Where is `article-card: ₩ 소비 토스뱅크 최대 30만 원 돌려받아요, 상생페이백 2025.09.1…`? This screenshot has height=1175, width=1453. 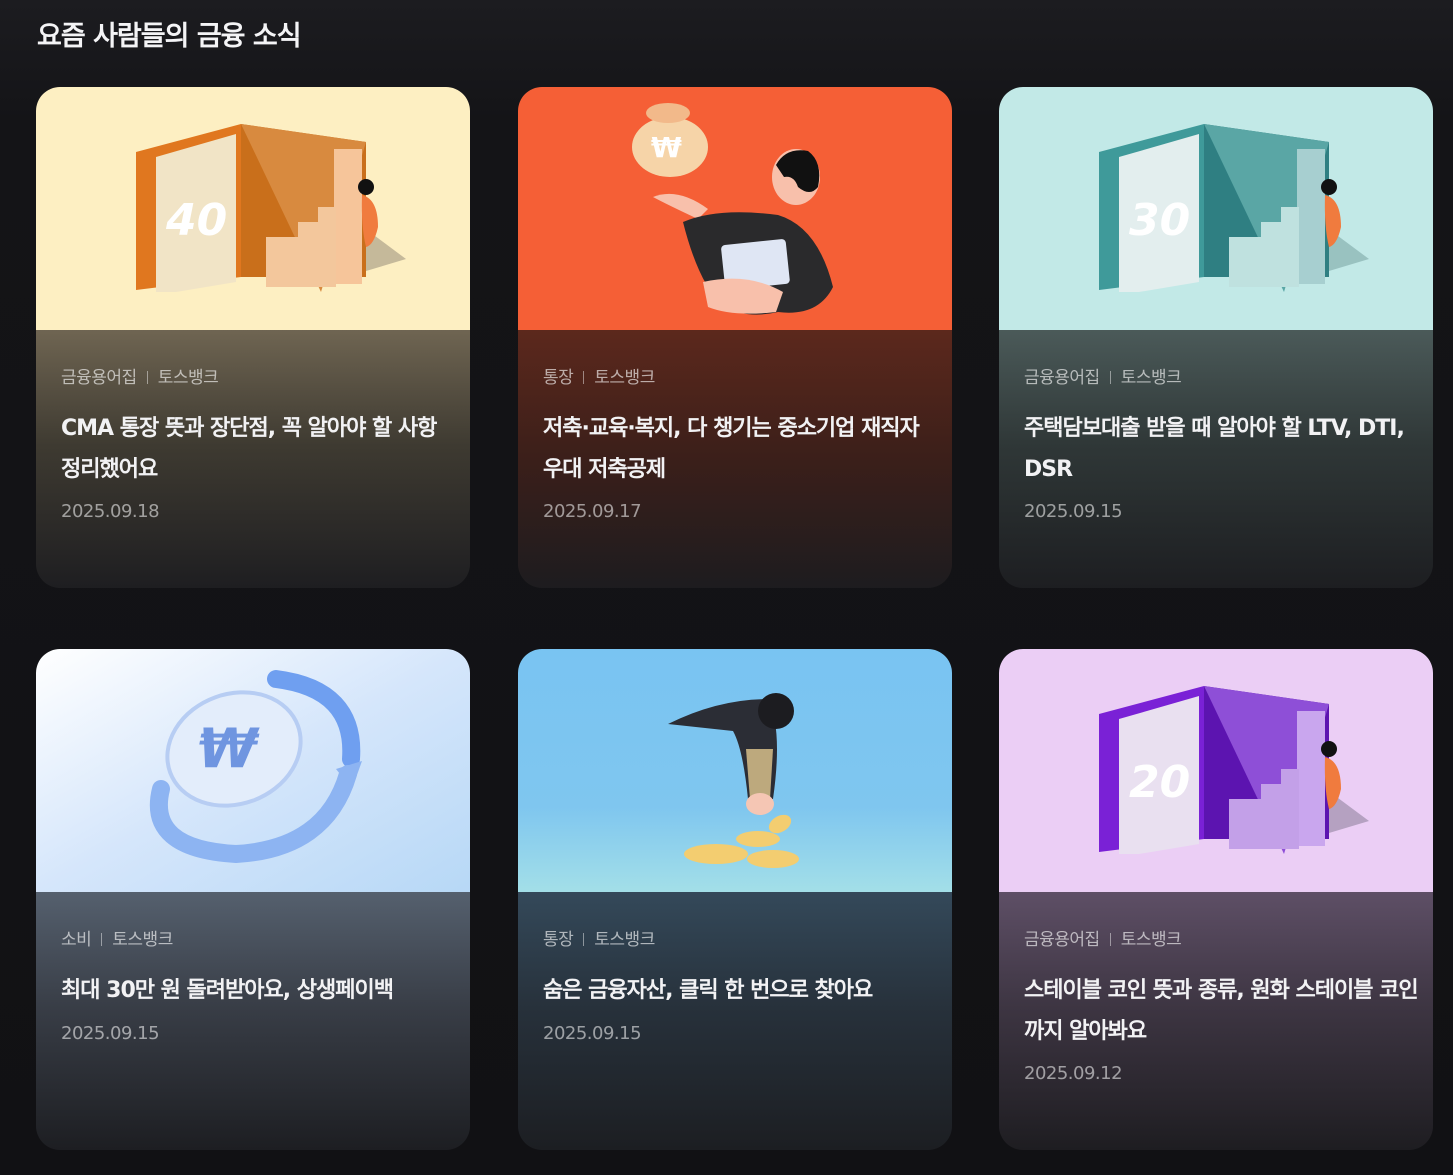 article-card: ₩ 소비 토스뱅크 최대 30만 원 돌려받아요, 상생페이백 2025.09.1… is located at coordinates (253, 899).